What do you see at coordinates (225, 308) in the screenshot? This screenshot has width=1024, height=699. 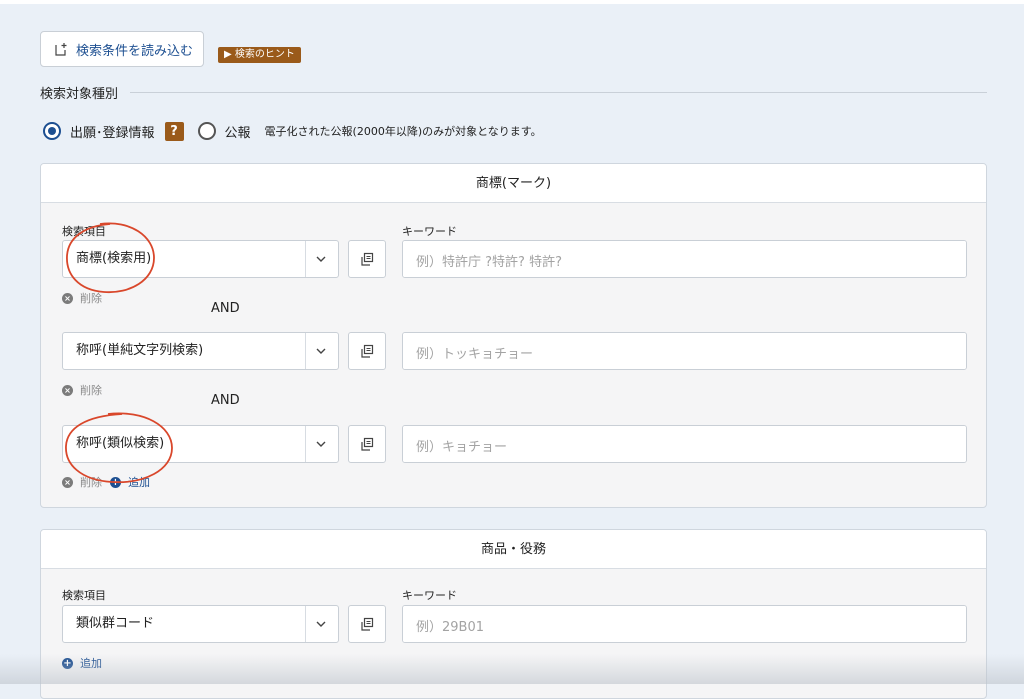 I see `and-operator-1: AND` at bounding box center [225, 308].